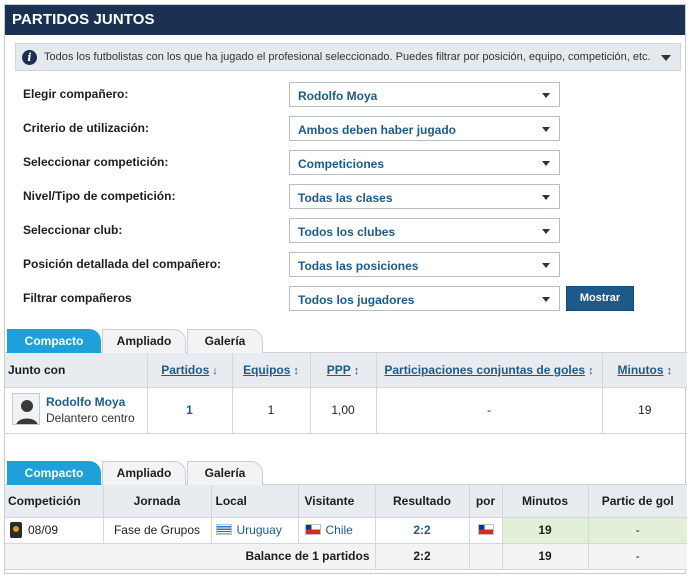 The width and height of the screenshot is (690, 579). I want to click on goal-participations-value: -, so click(489, 410).